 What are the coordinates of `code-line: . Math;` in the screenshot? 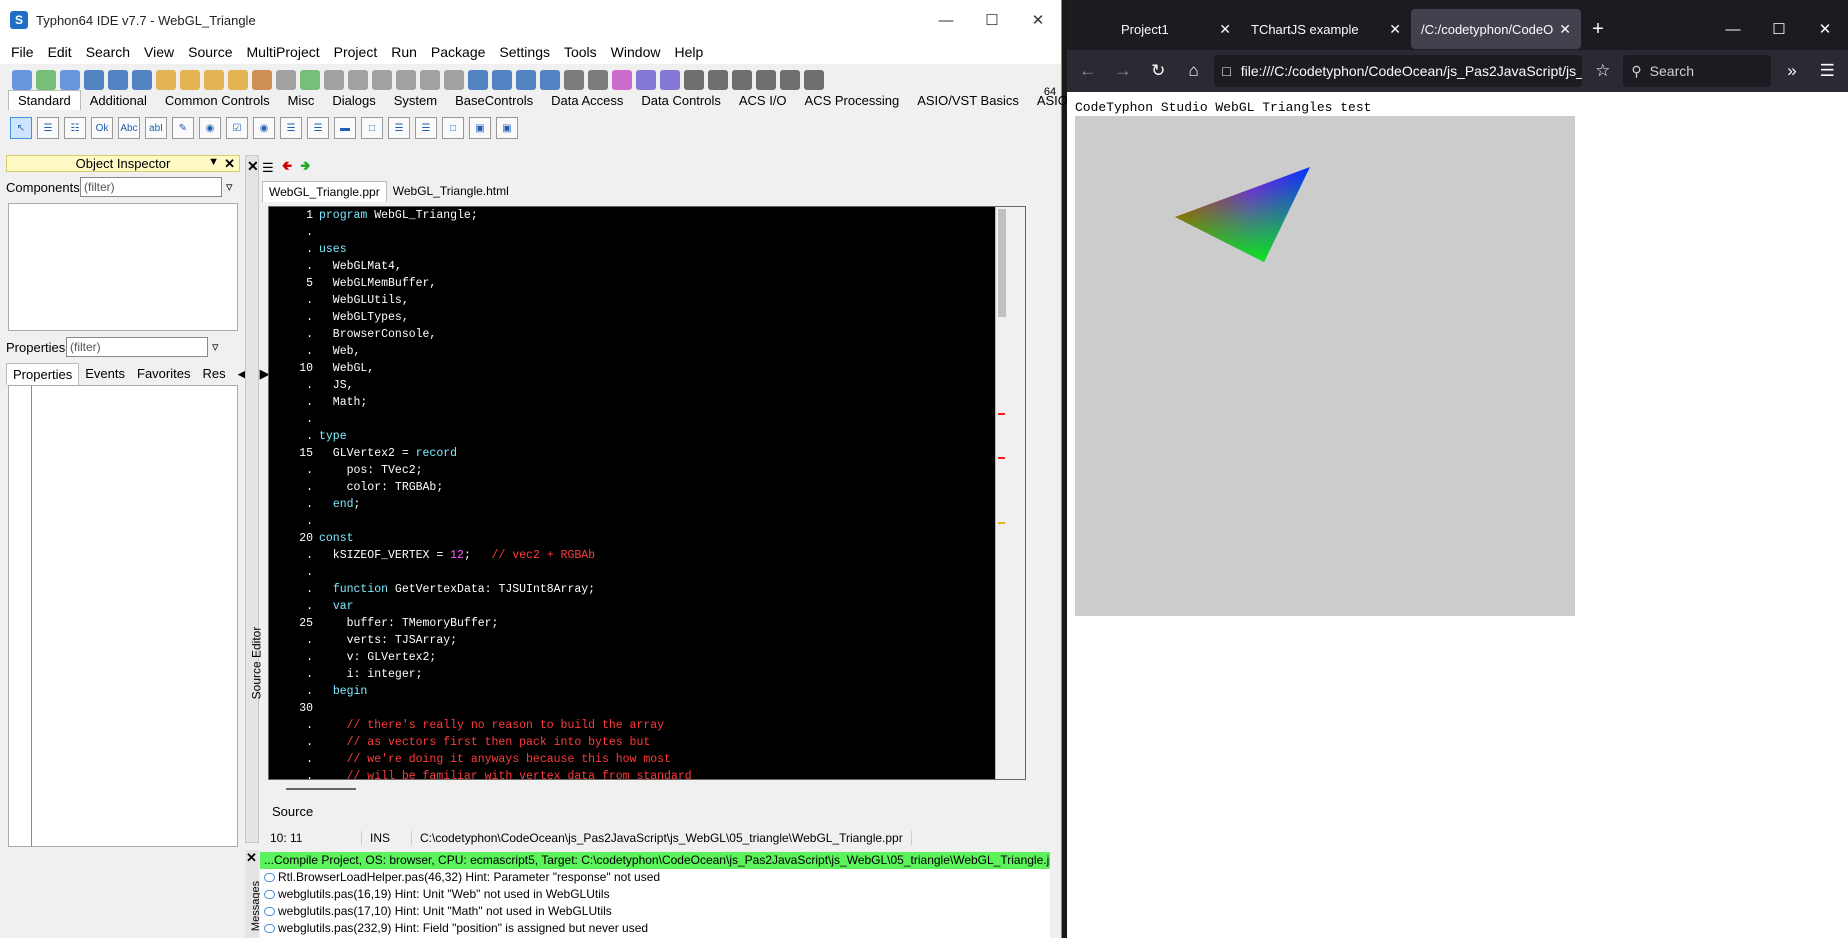 It's located at (647, 402).